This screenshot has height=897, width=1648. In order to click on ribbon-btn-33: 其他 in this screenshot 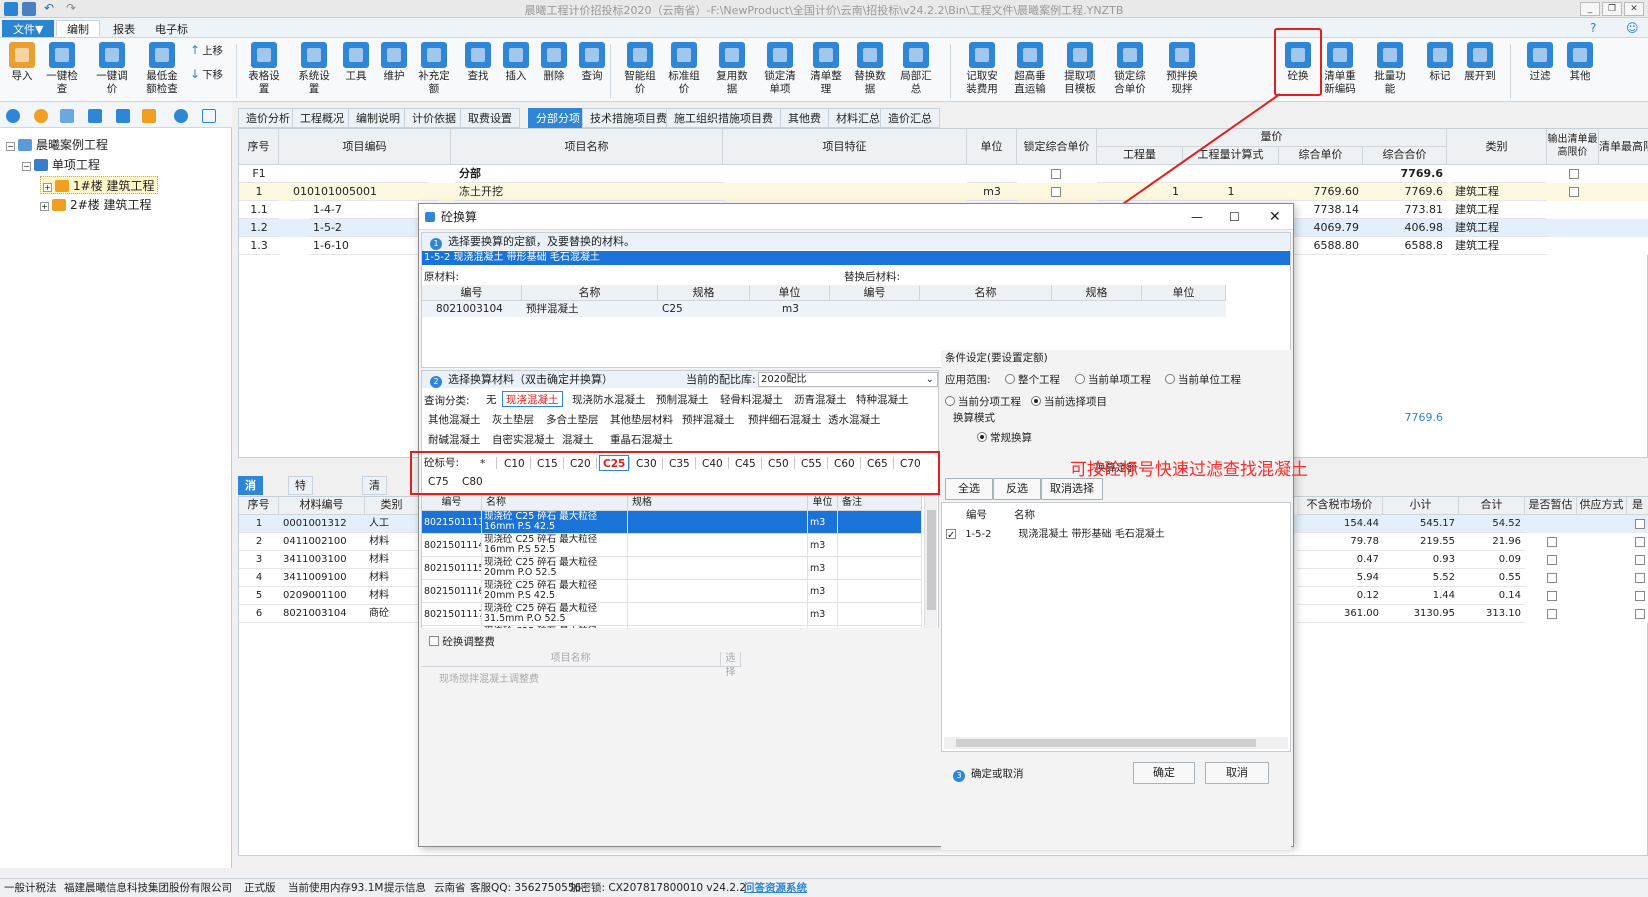, I will do `click(1580, 62)`.